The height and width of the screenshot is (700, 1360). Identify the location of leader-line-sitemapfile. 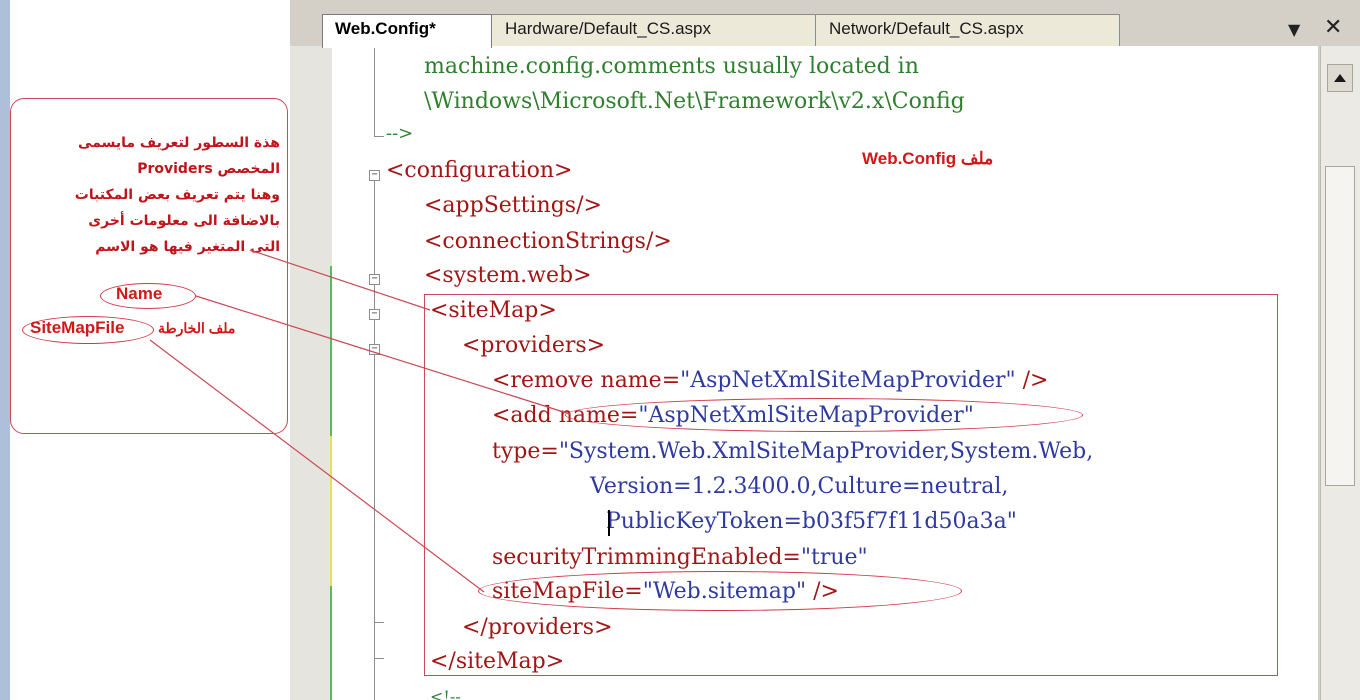
(317, 466).